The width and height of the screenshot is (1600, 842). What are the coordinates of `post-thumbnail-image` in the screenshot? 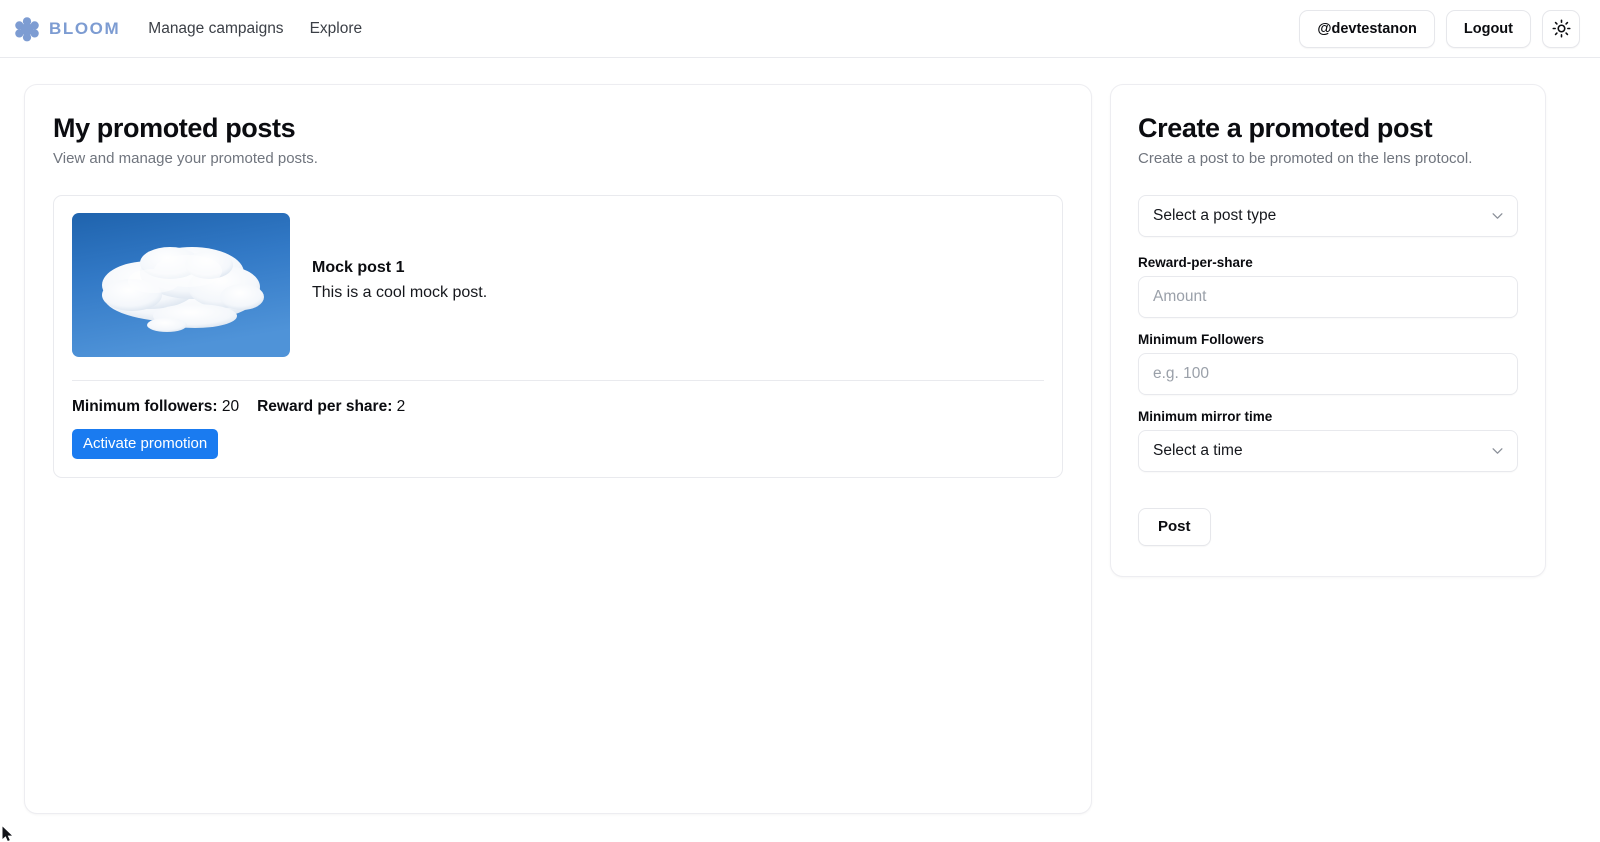 It's located at (181, 284).